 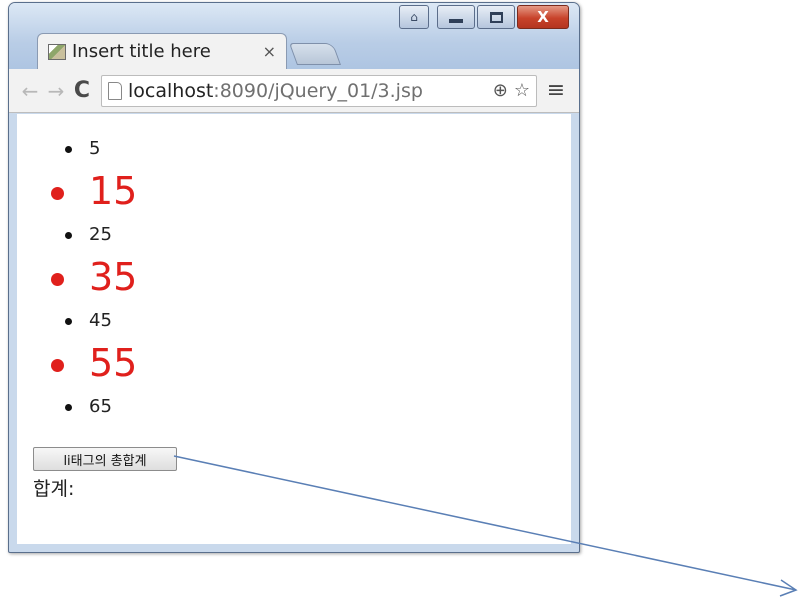 I want to click on address-bar: localhost:8090/jQuery_01/3.jsp ⊕ ☆, so click(x=319, y=90).